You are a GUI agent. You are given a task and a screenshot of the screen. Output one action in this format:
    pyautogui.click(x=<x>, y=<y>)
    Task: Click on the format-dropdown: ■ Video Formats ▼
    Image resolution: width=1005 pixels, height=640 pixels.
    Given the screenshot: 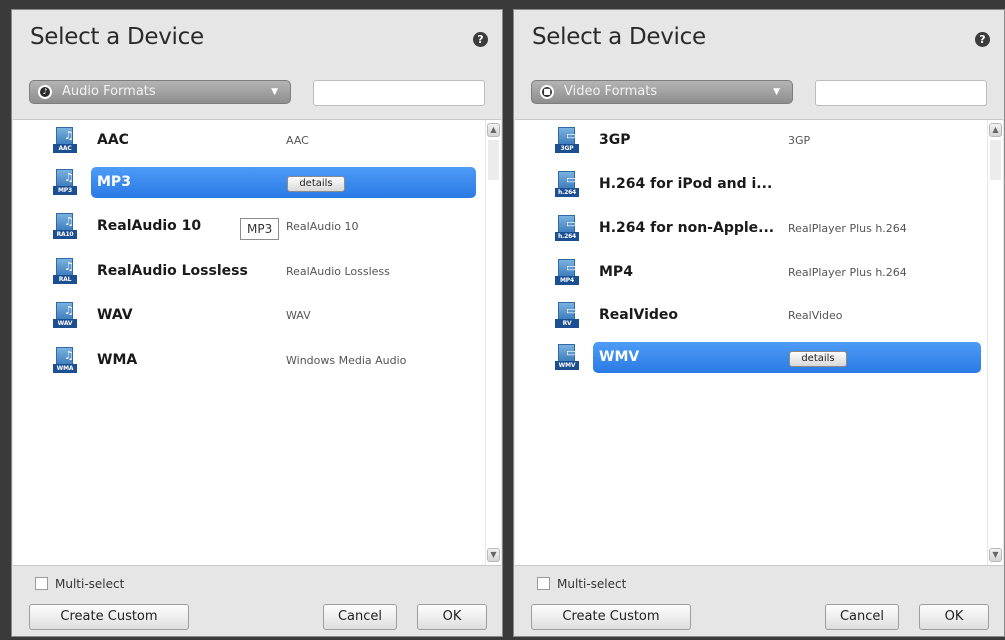 What is the action you would take?
    pyautogui.click(x=662, y=92)
    